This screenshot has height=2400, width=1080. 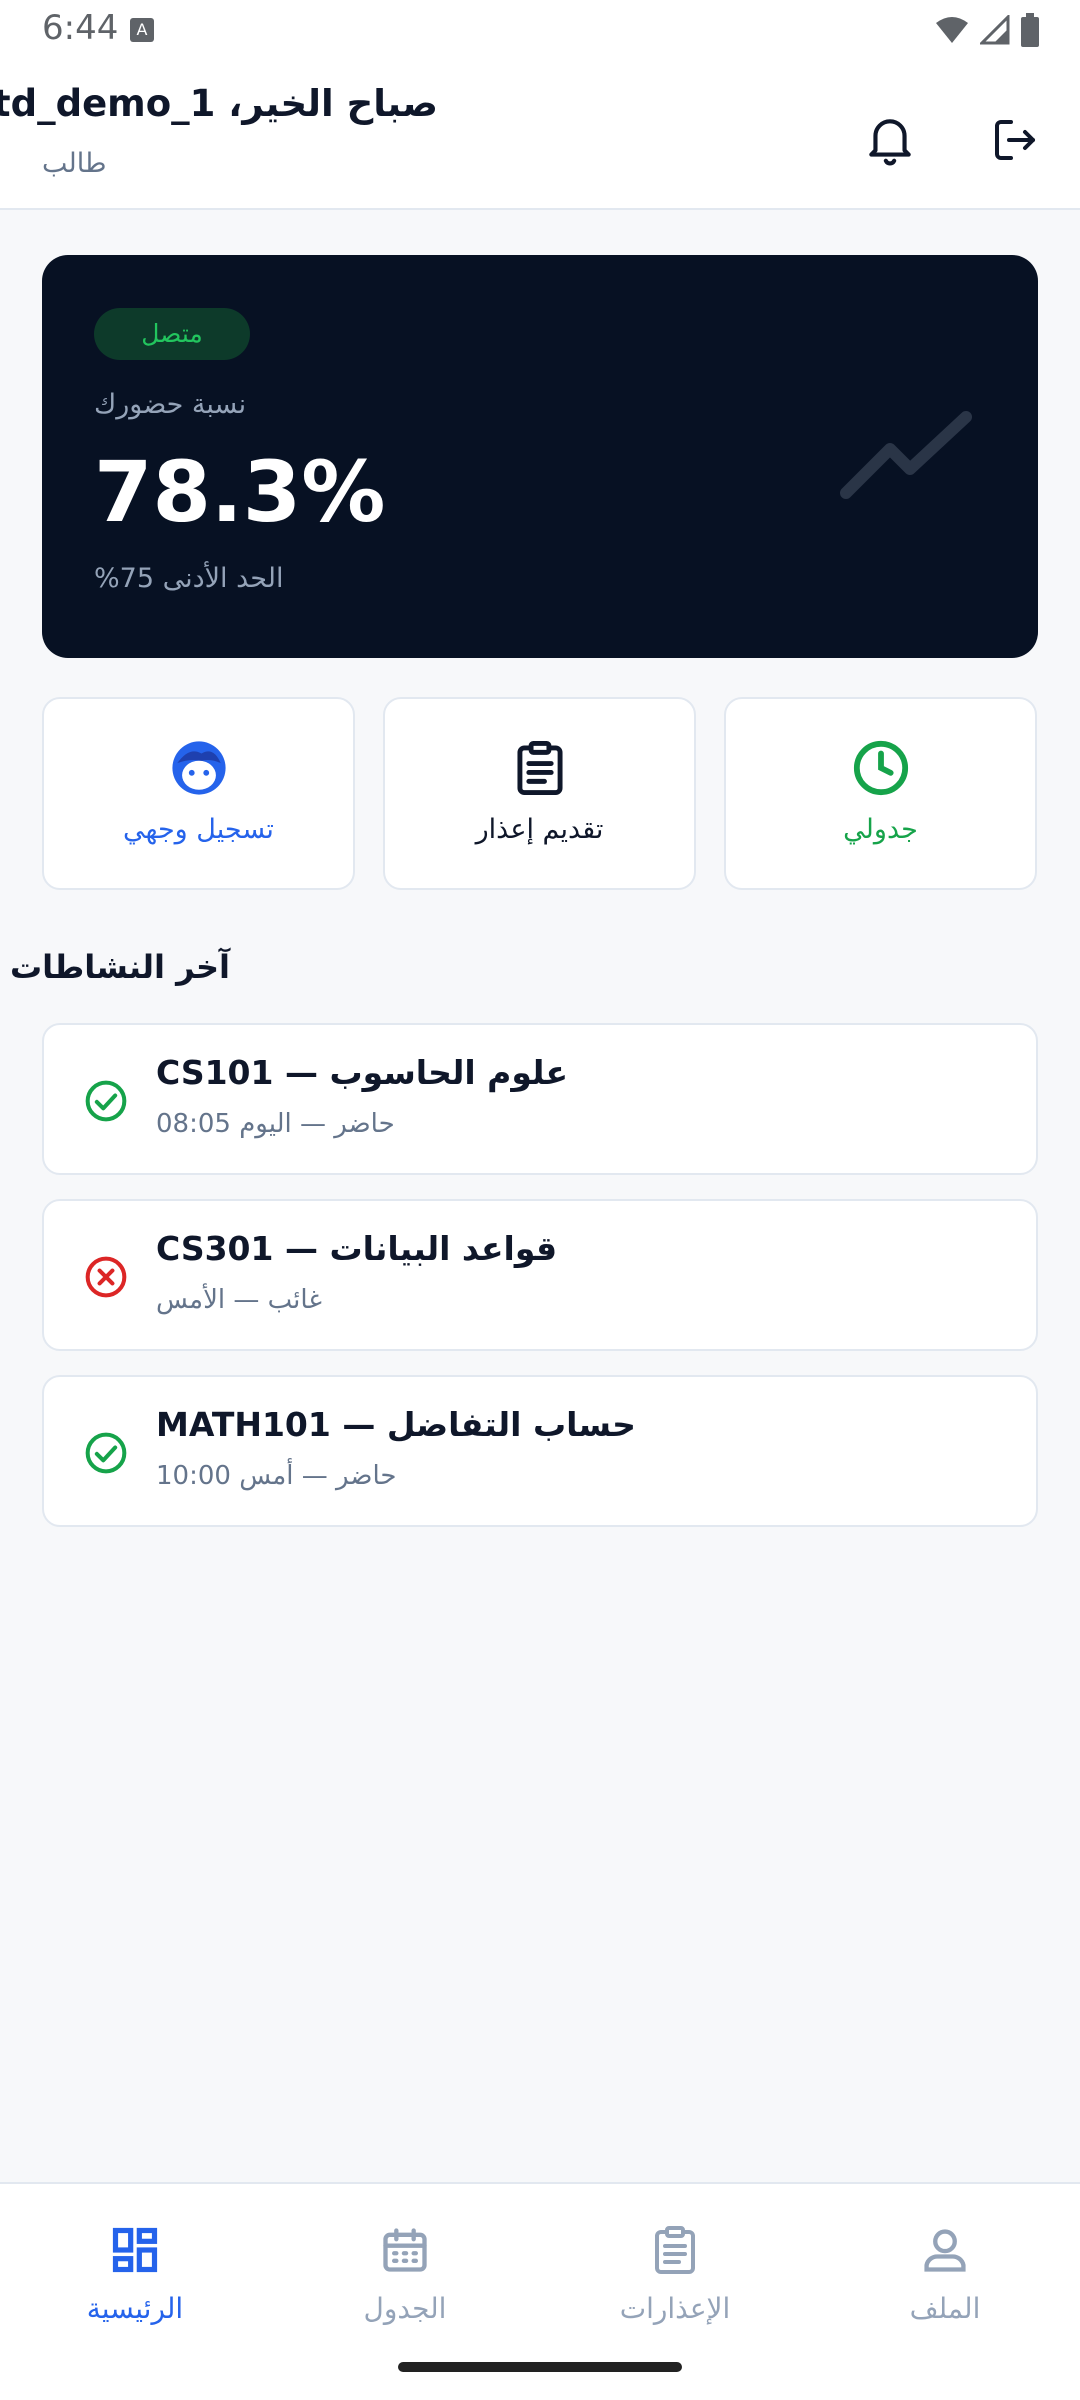 What do you see at coordinates (240, 492) in the screenshot?
I see `attendance-percentage: 78.3%` at bounding box center [240, 492].